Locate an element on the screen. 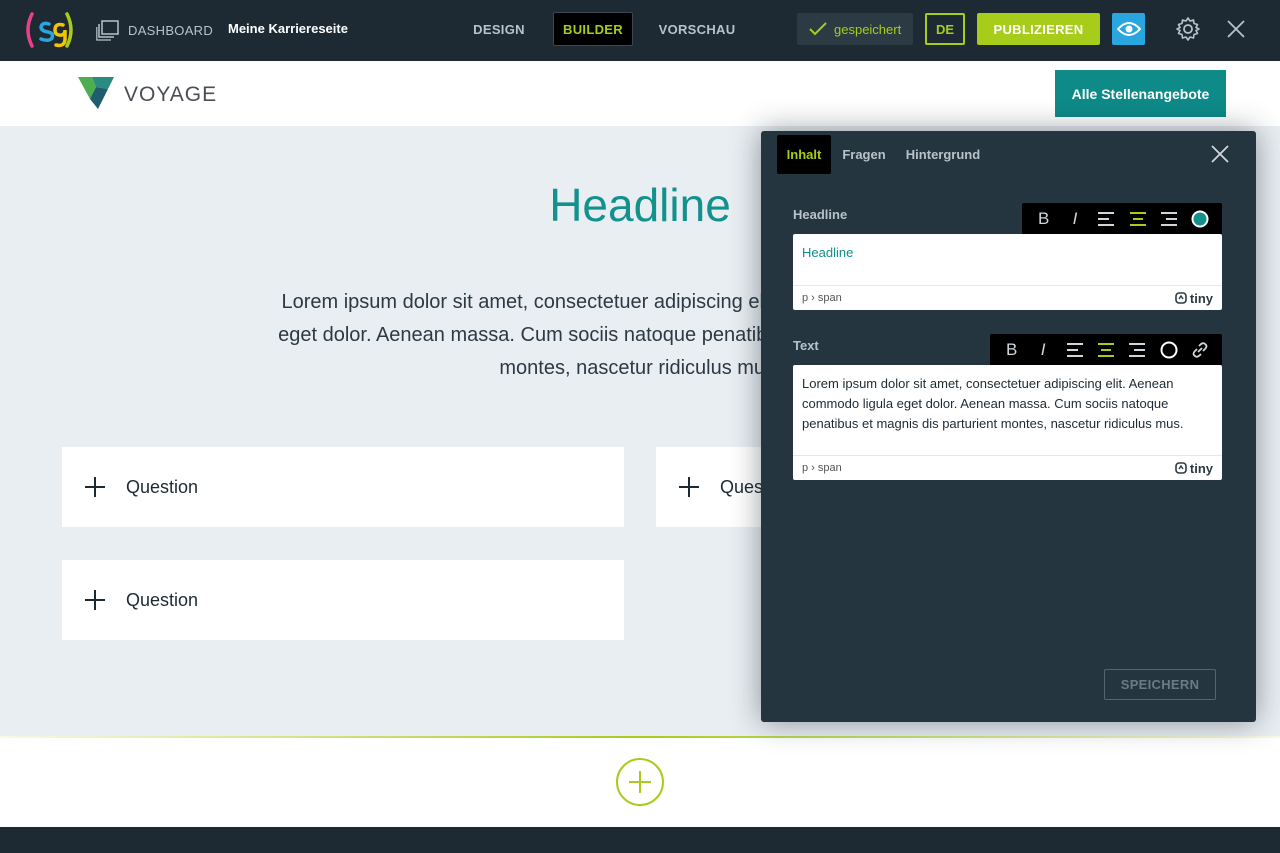  link-icon is located at coordinates (1200, 350).